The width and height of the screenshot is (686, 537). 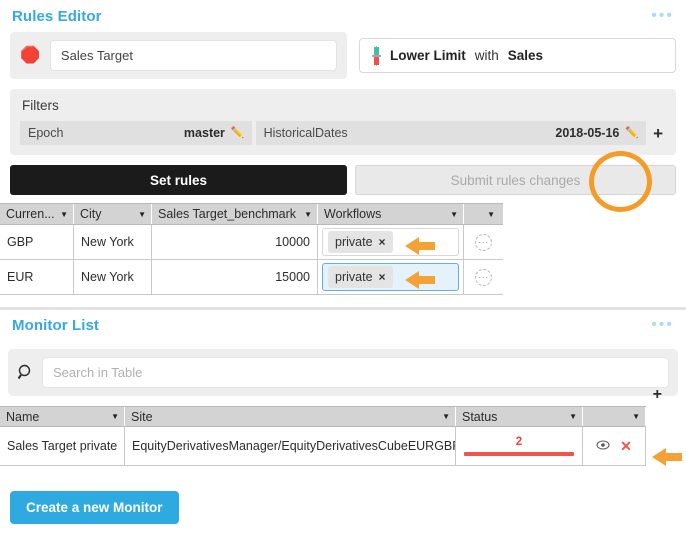 What do you see at coordinates (355, 372) in the screenshot?
I see `search-input` at bounding box center [355, 372].